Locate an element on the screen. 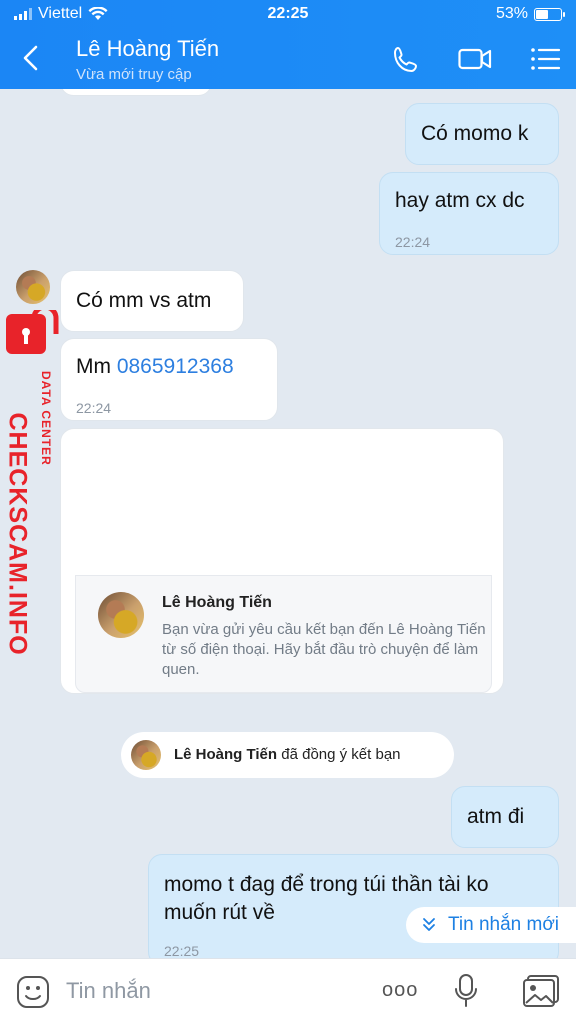 The image size is (576, 1024). contact-status: Vừa mới truy cập is located at coordinates (134, 74).